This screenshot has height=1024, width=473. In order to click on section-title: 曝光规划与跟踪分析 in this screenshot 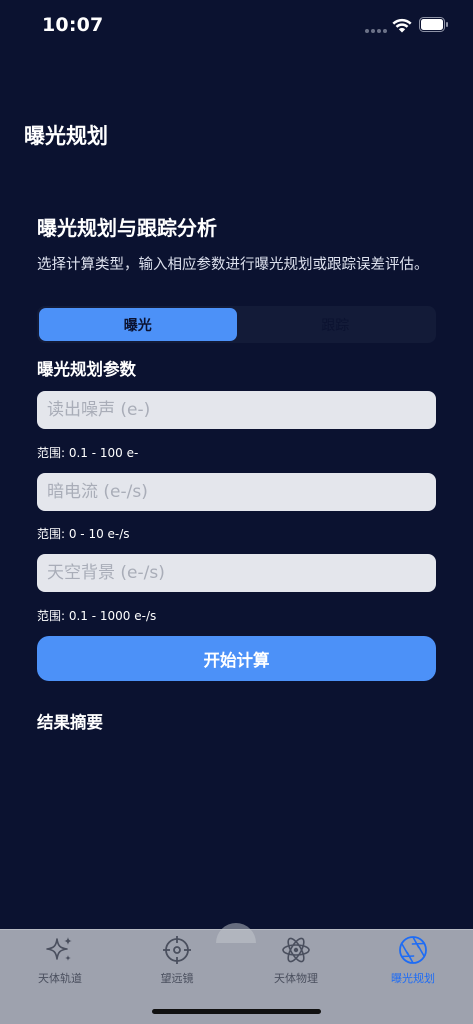, I will do `click(127, 228)`.